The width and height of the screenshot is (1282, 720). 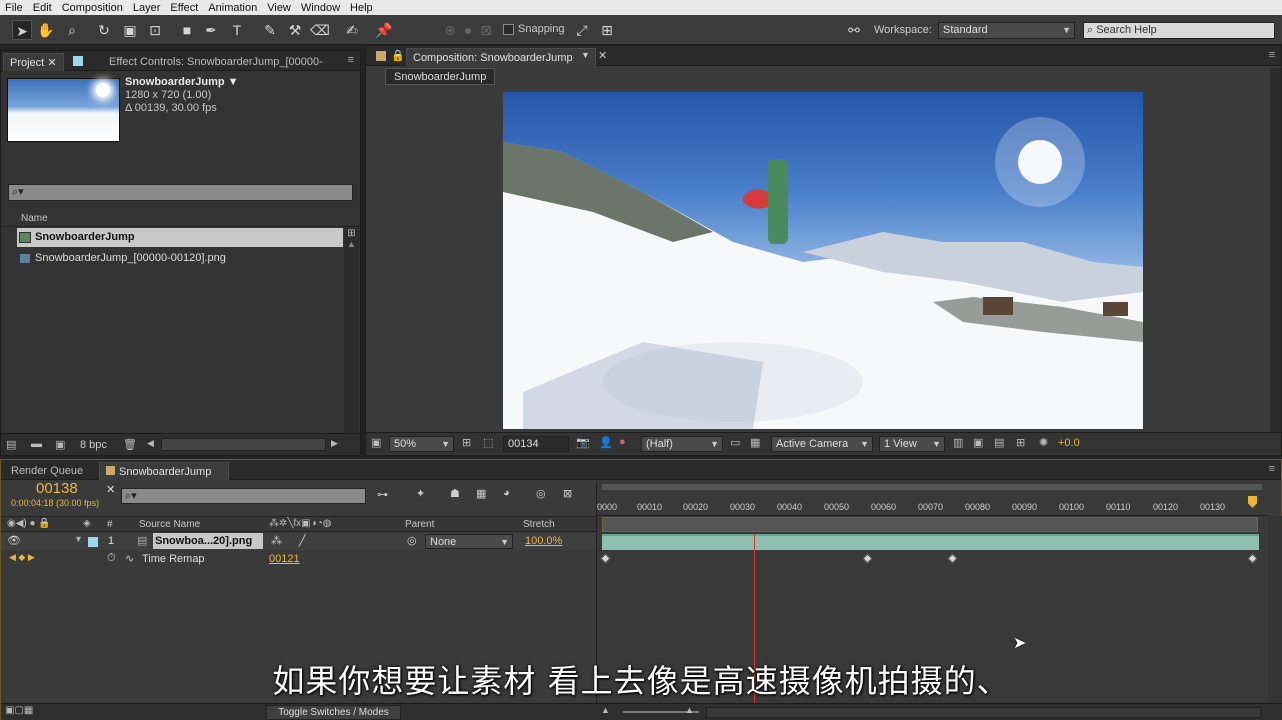 What do you see at coordinates (129, 558) in the screenshot?
I see `graph-icon: ∿` at bounding box center [129, 558].